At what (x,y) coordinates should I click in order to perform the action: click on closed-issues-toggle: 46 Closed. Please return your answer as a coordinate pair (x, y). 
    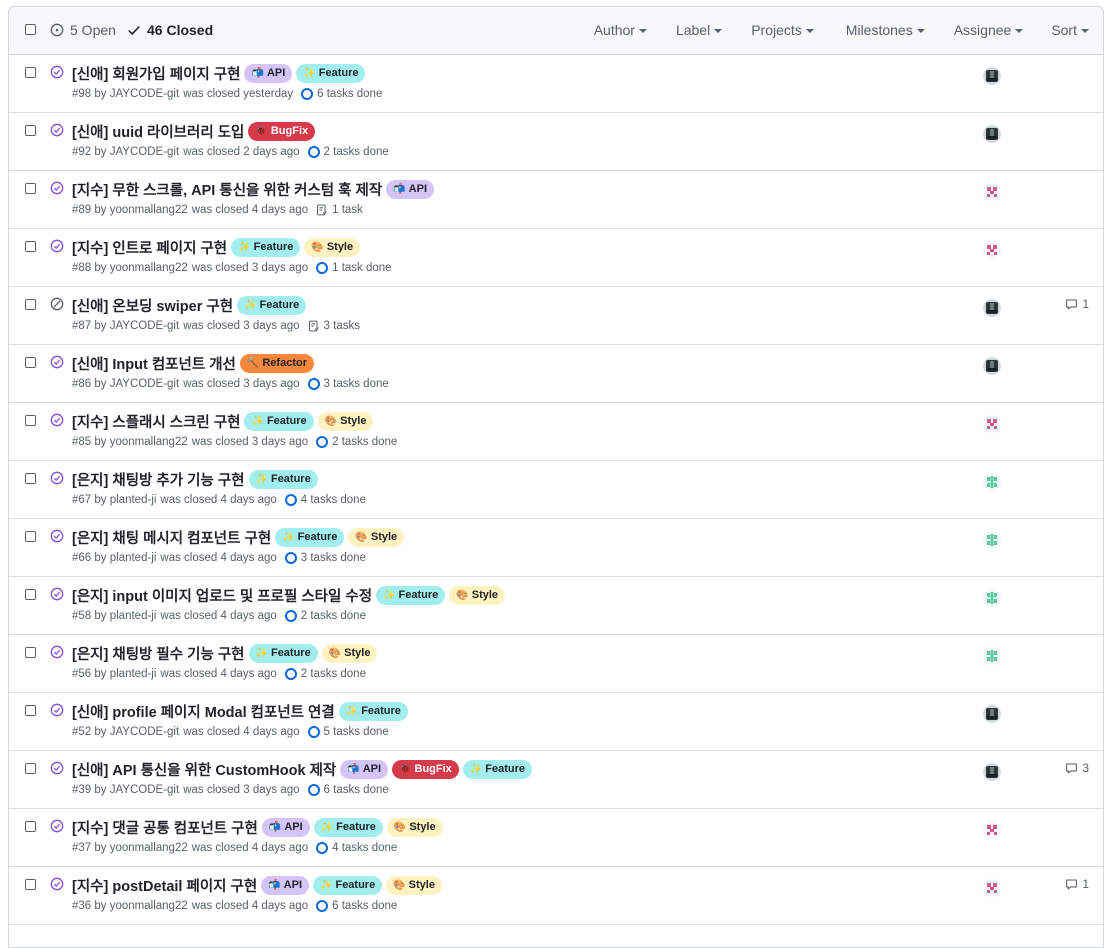
    Looking at the image, I should click on (170, 30).